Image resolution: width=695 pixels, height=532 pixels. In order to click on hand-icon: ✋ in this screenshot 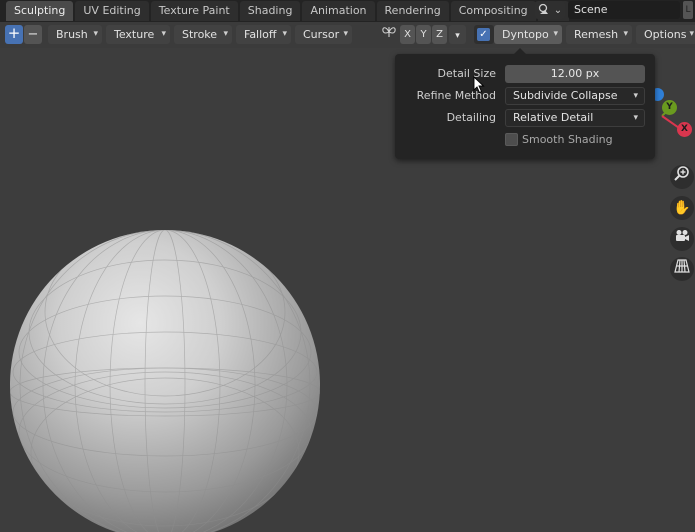, I will do `click(682, 208)`.